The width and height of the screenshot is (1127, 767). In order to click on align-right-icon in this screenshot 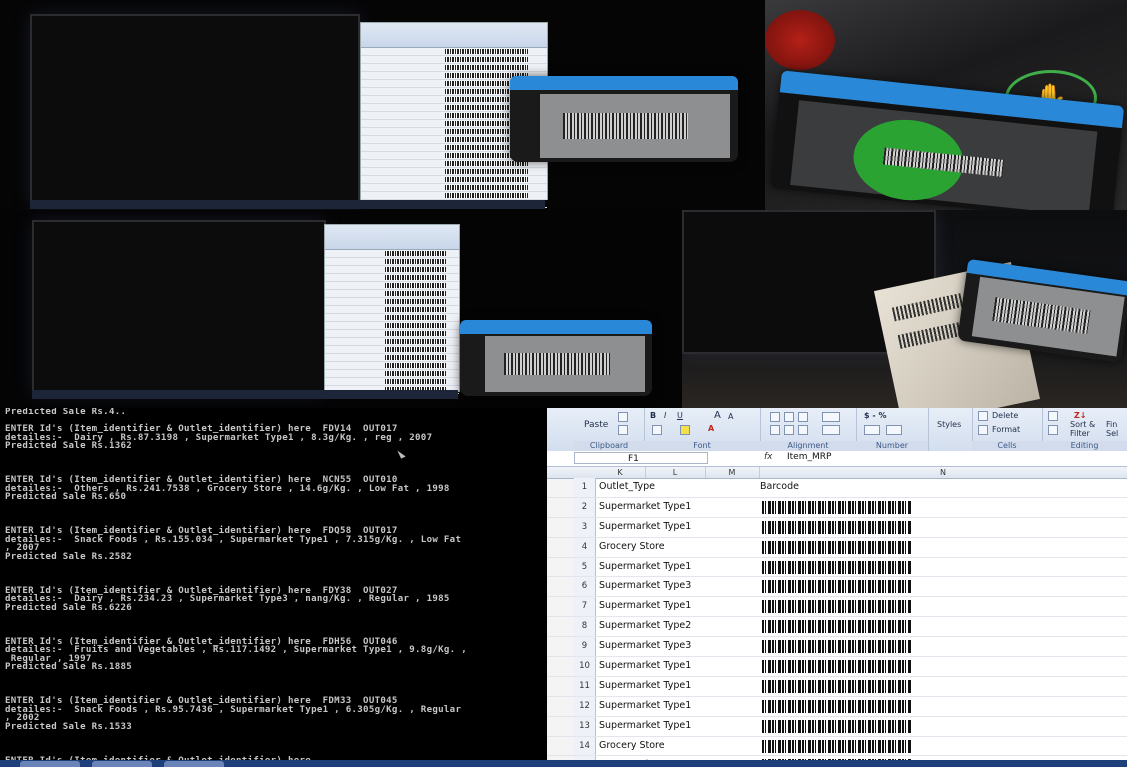, I will do `click(803, 430)`.